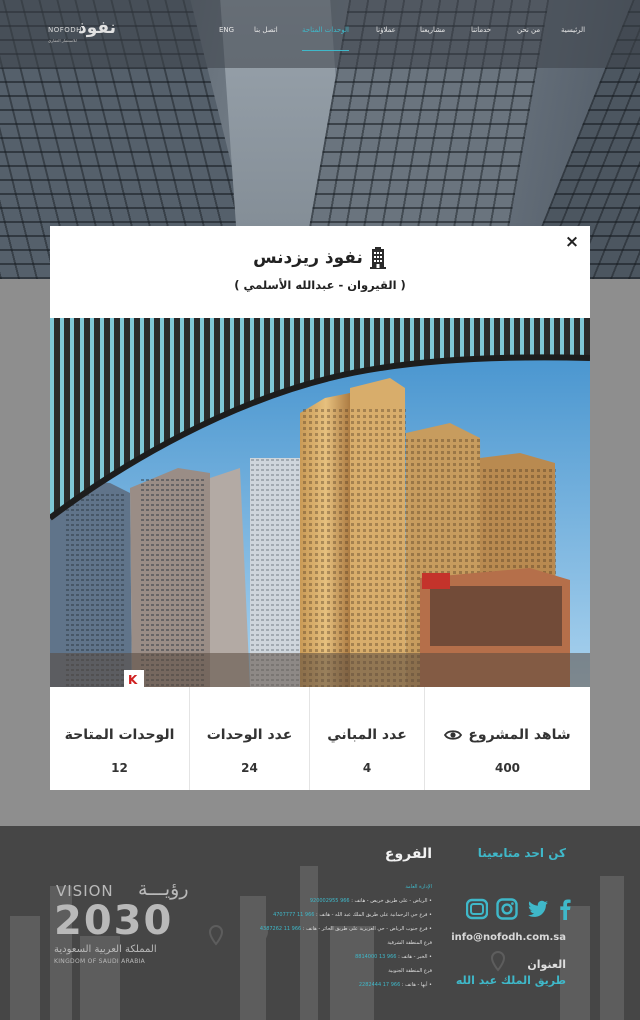 The width and height of the screenshot is (640, 1020). What do you see at coordinates (97, 28) in the screenshot?
I see `logo-text-ar: نفوذ` at bounding box center [97, 28].